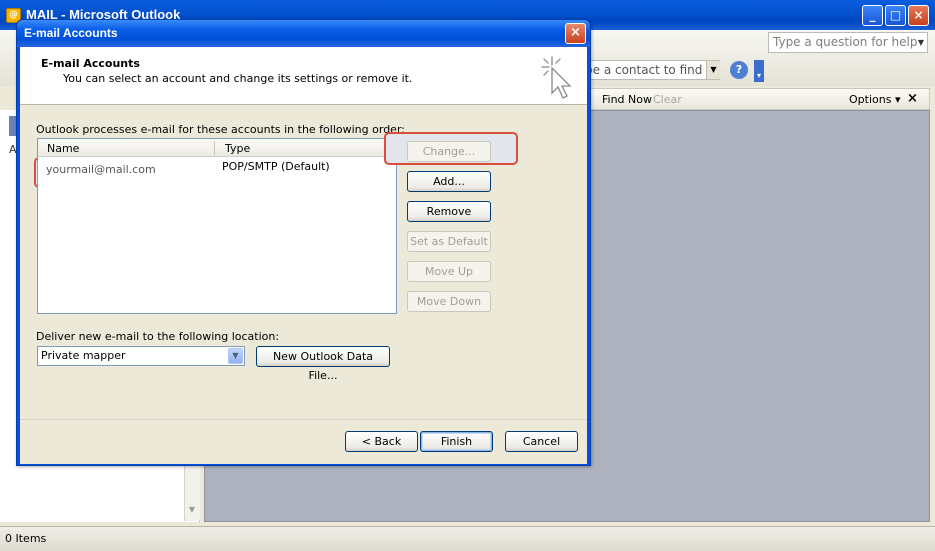 The height and width of the screenshot is (551, 935). I want to click on finish-button: Finish, so click(456, 441).